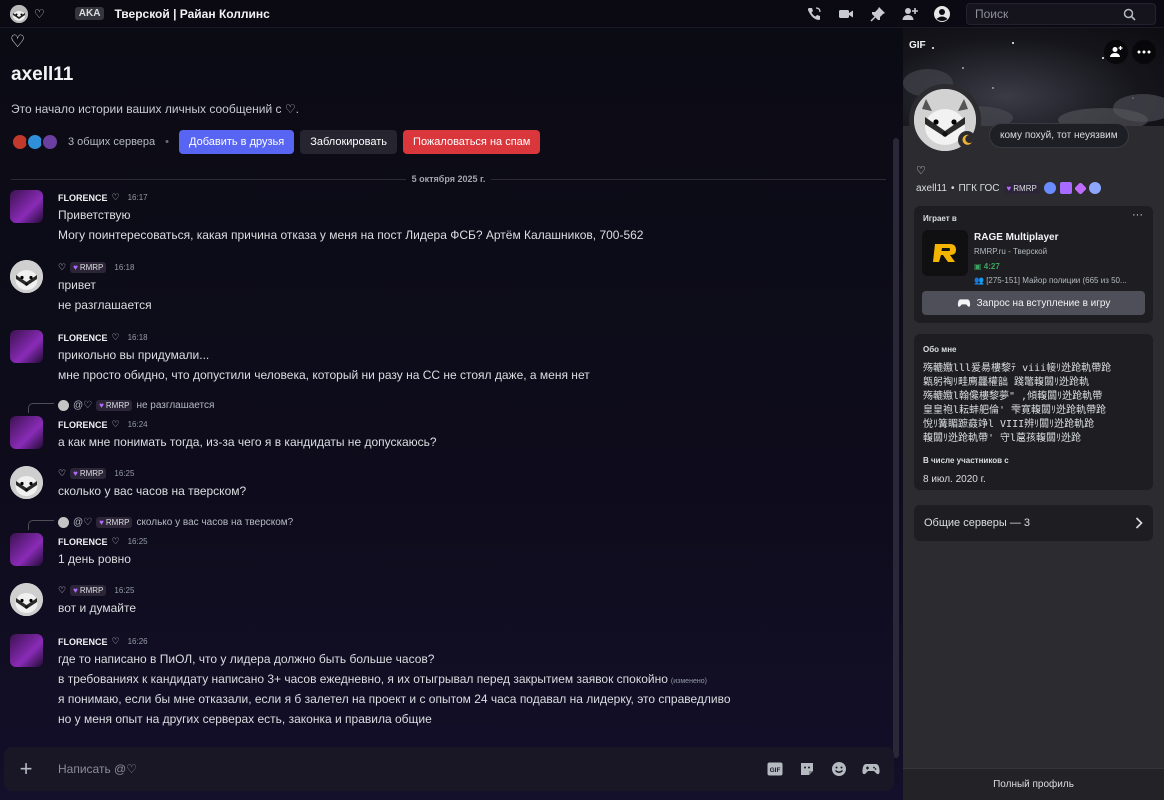  Describe the element at coordinates (124, 267) in the screenshot. I see `timestamp: 16:18` at that location.